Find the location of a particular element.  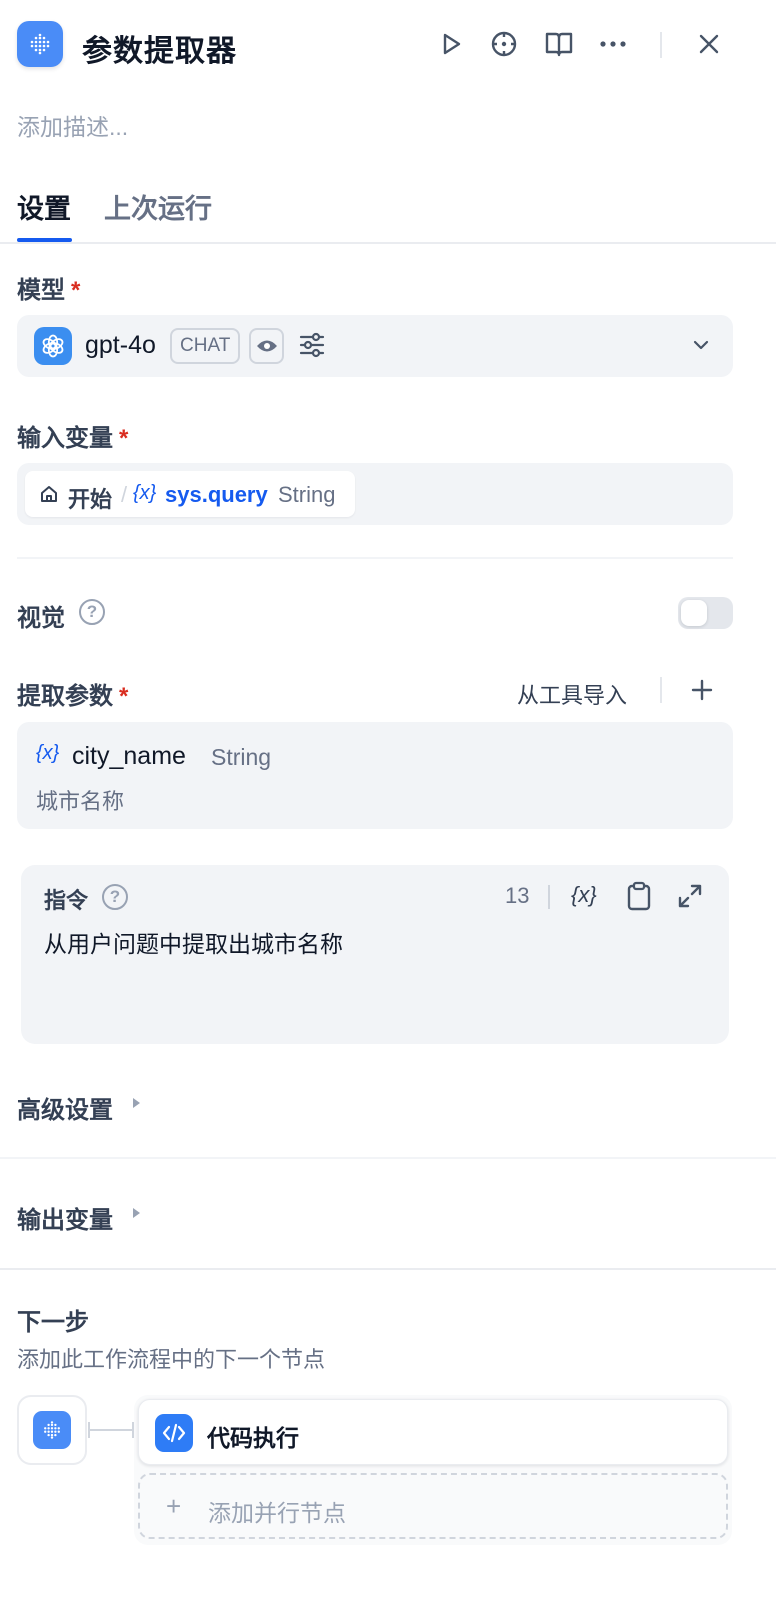

sliders-icon is located at coordinates (312, 345).